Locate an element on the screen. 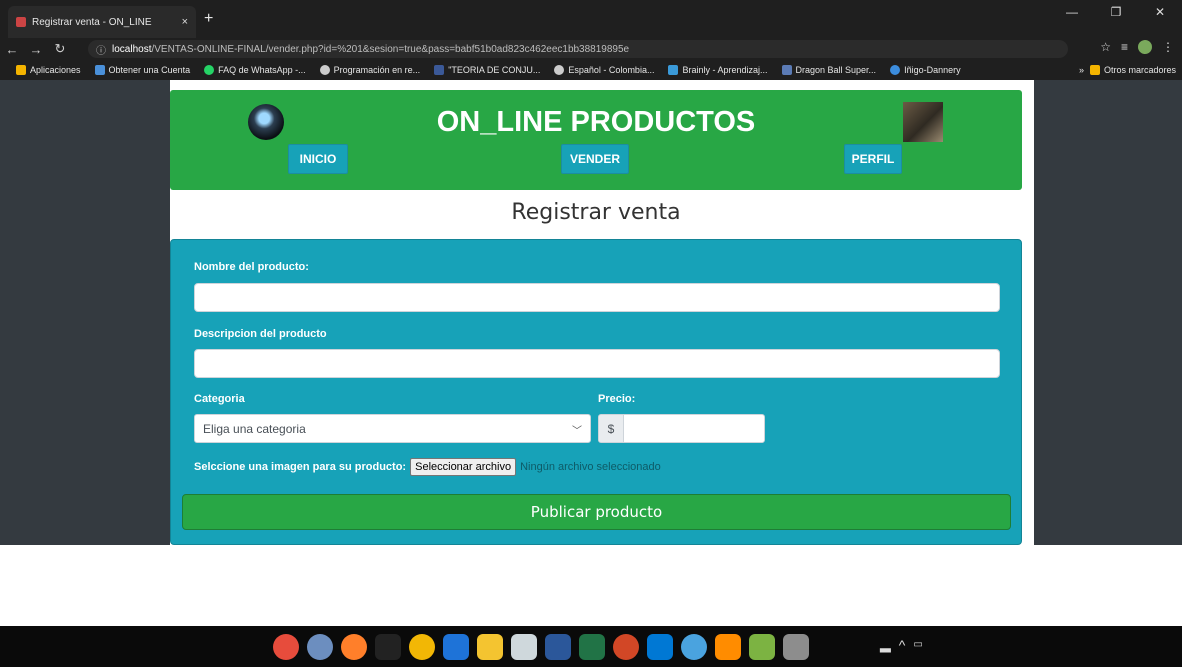  chrome-icon is located at coordinates (422, 646).